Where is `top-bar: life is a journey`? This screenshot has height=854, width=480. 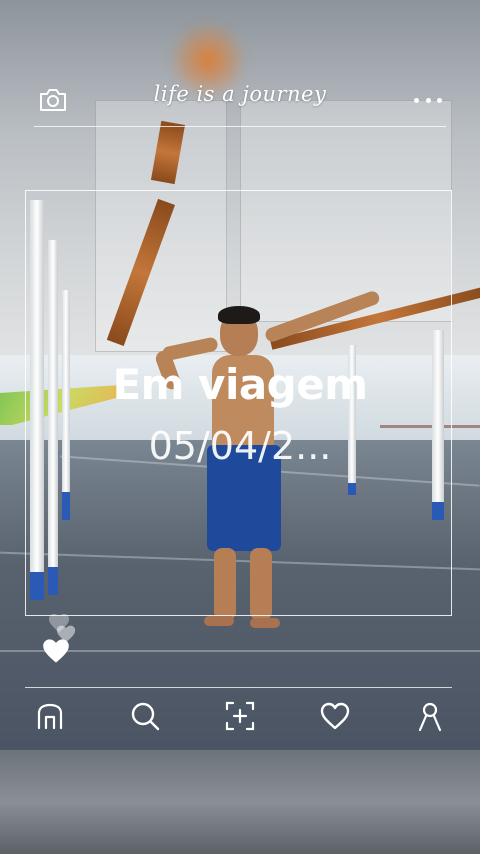
top-bar: life is a journey is located at coordinates (240, 102).